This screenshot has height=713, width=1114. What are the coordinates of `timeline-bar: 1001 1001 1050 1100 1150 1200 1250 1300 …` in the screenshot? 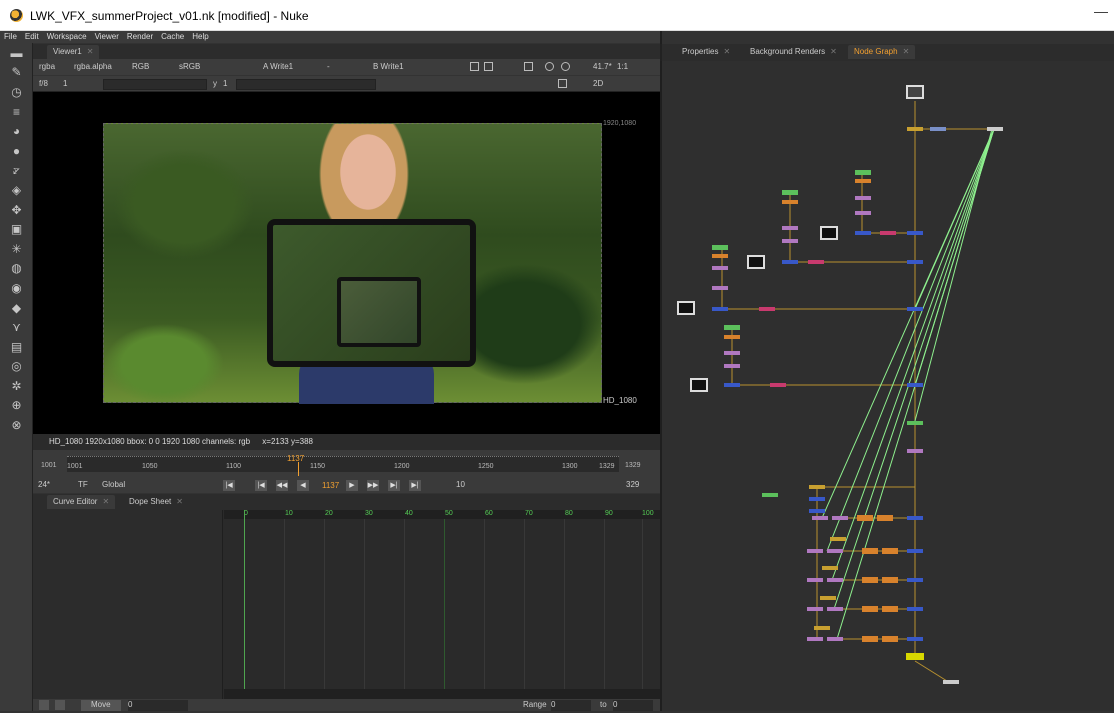 It's located at (346, 464).